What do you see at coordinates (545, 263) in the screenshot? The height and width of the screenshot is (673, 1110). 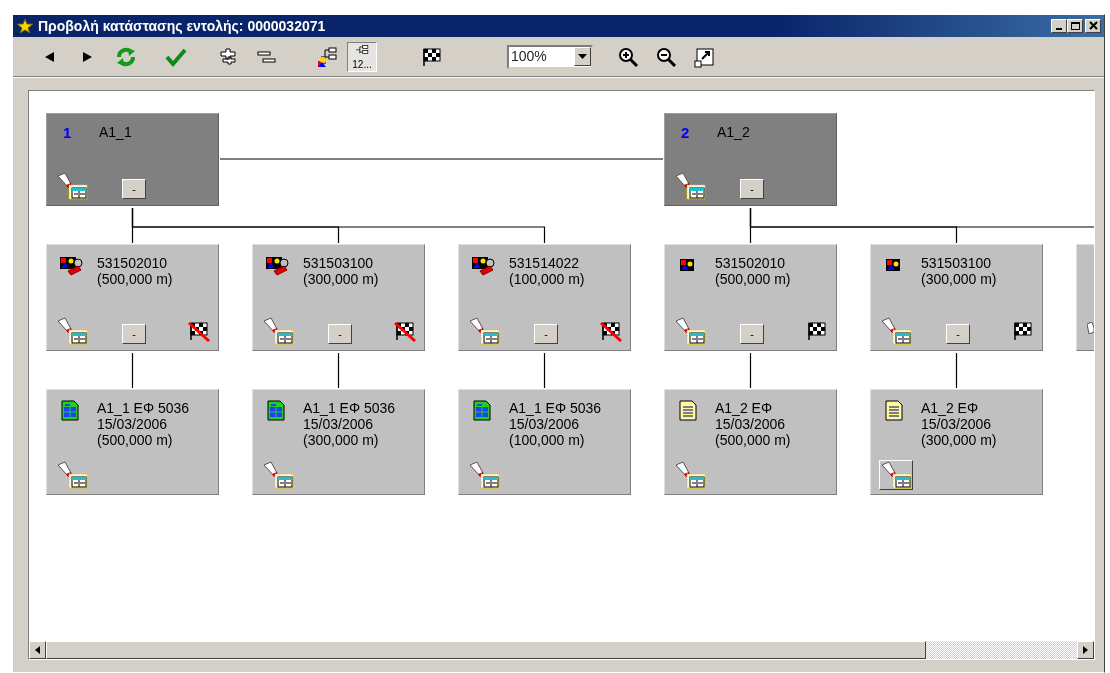 I see `item-code: 531514022` at bounding box center [545, 263].